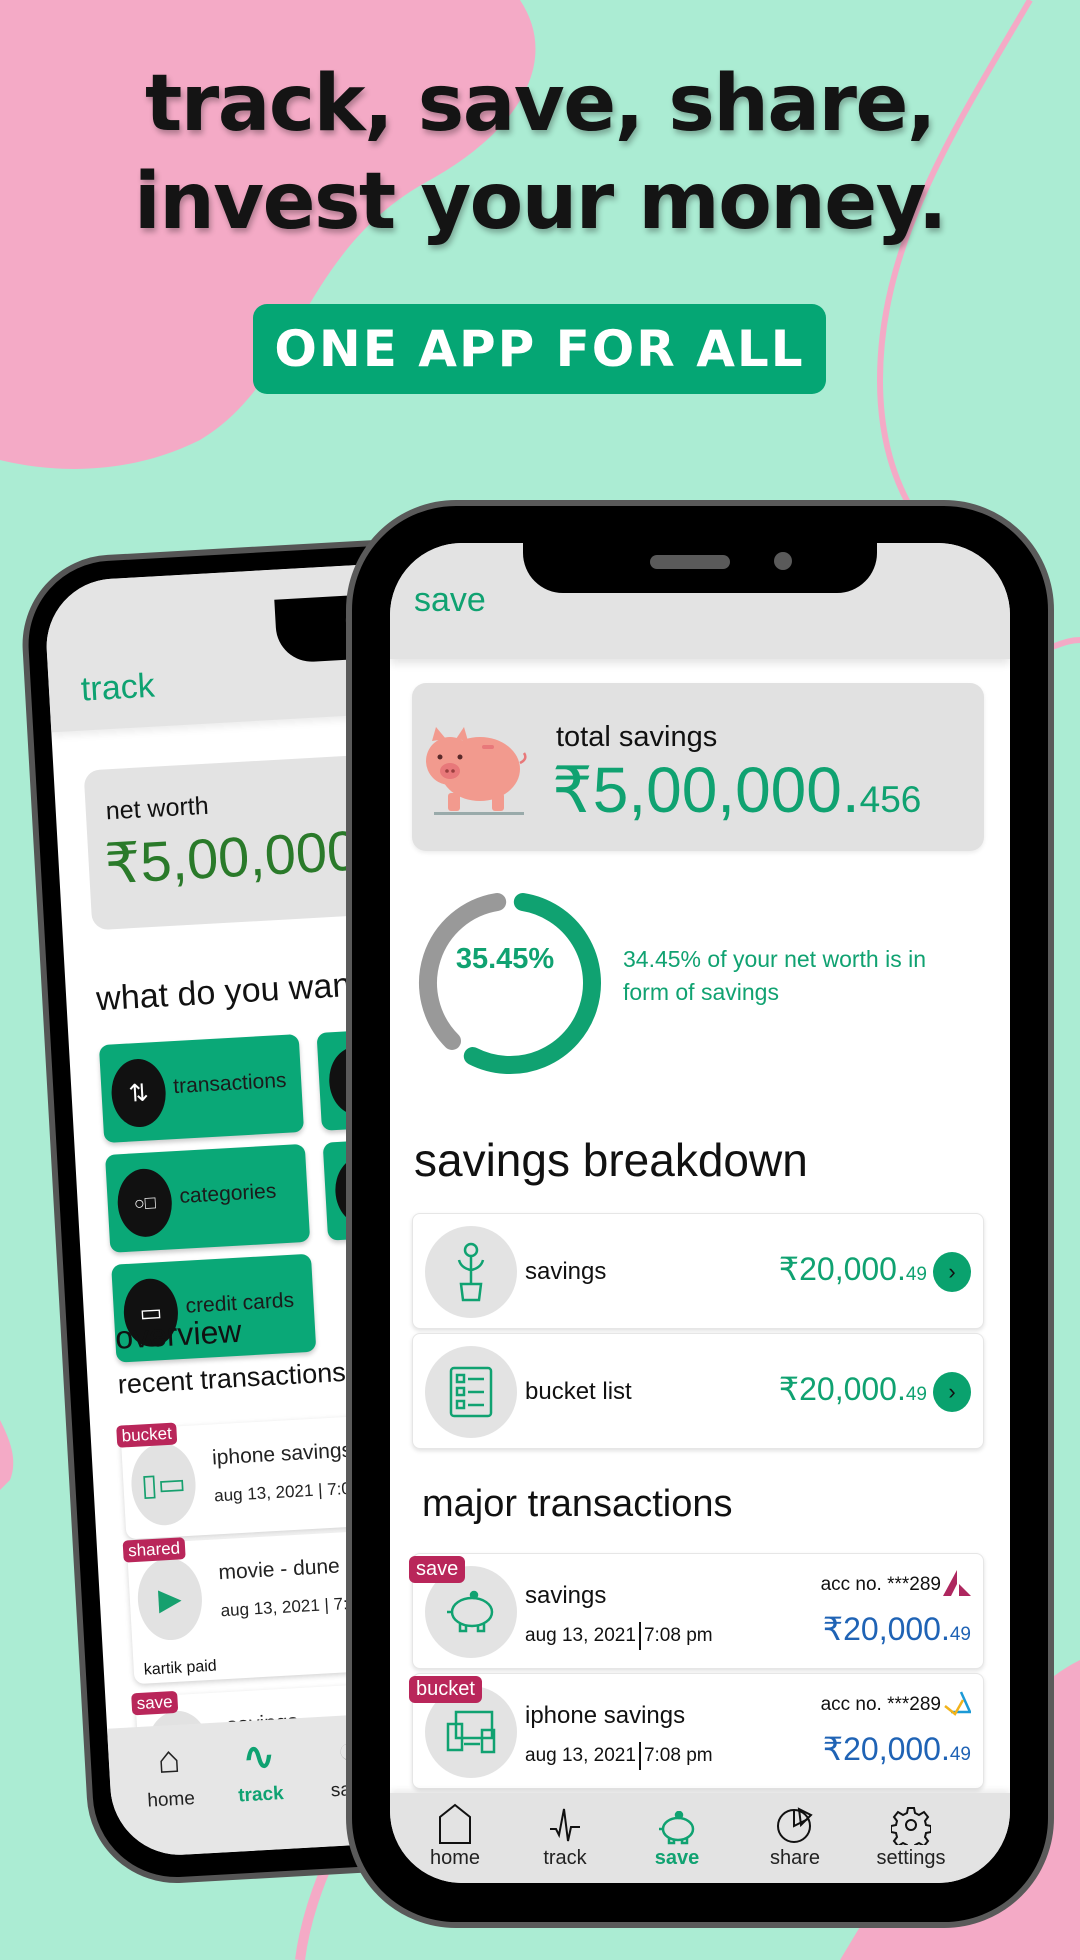 The image size is (1080, 1960). What do you see at coordinates (795, 1823) in the screenshot?
I see `pie-chart-icon` at bounding box center [795, 1823].